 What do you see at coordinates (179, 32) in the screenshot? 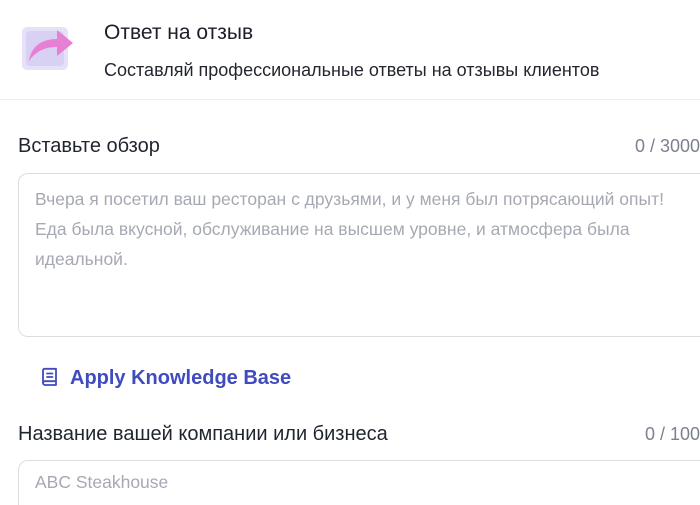
I see `page-title: Ответ на отзыв` at bounding box center [179, 32].